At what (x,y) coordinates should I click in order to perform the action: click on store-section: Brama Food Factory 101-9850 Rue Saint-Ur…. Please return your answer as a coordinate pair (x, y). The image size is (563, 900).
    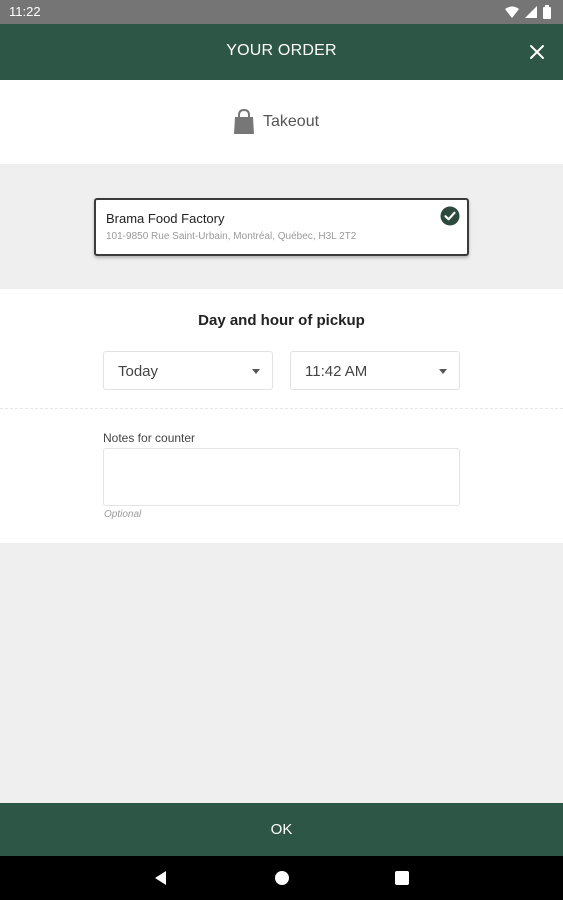
    Looking at the image, I should click on (281, 226).